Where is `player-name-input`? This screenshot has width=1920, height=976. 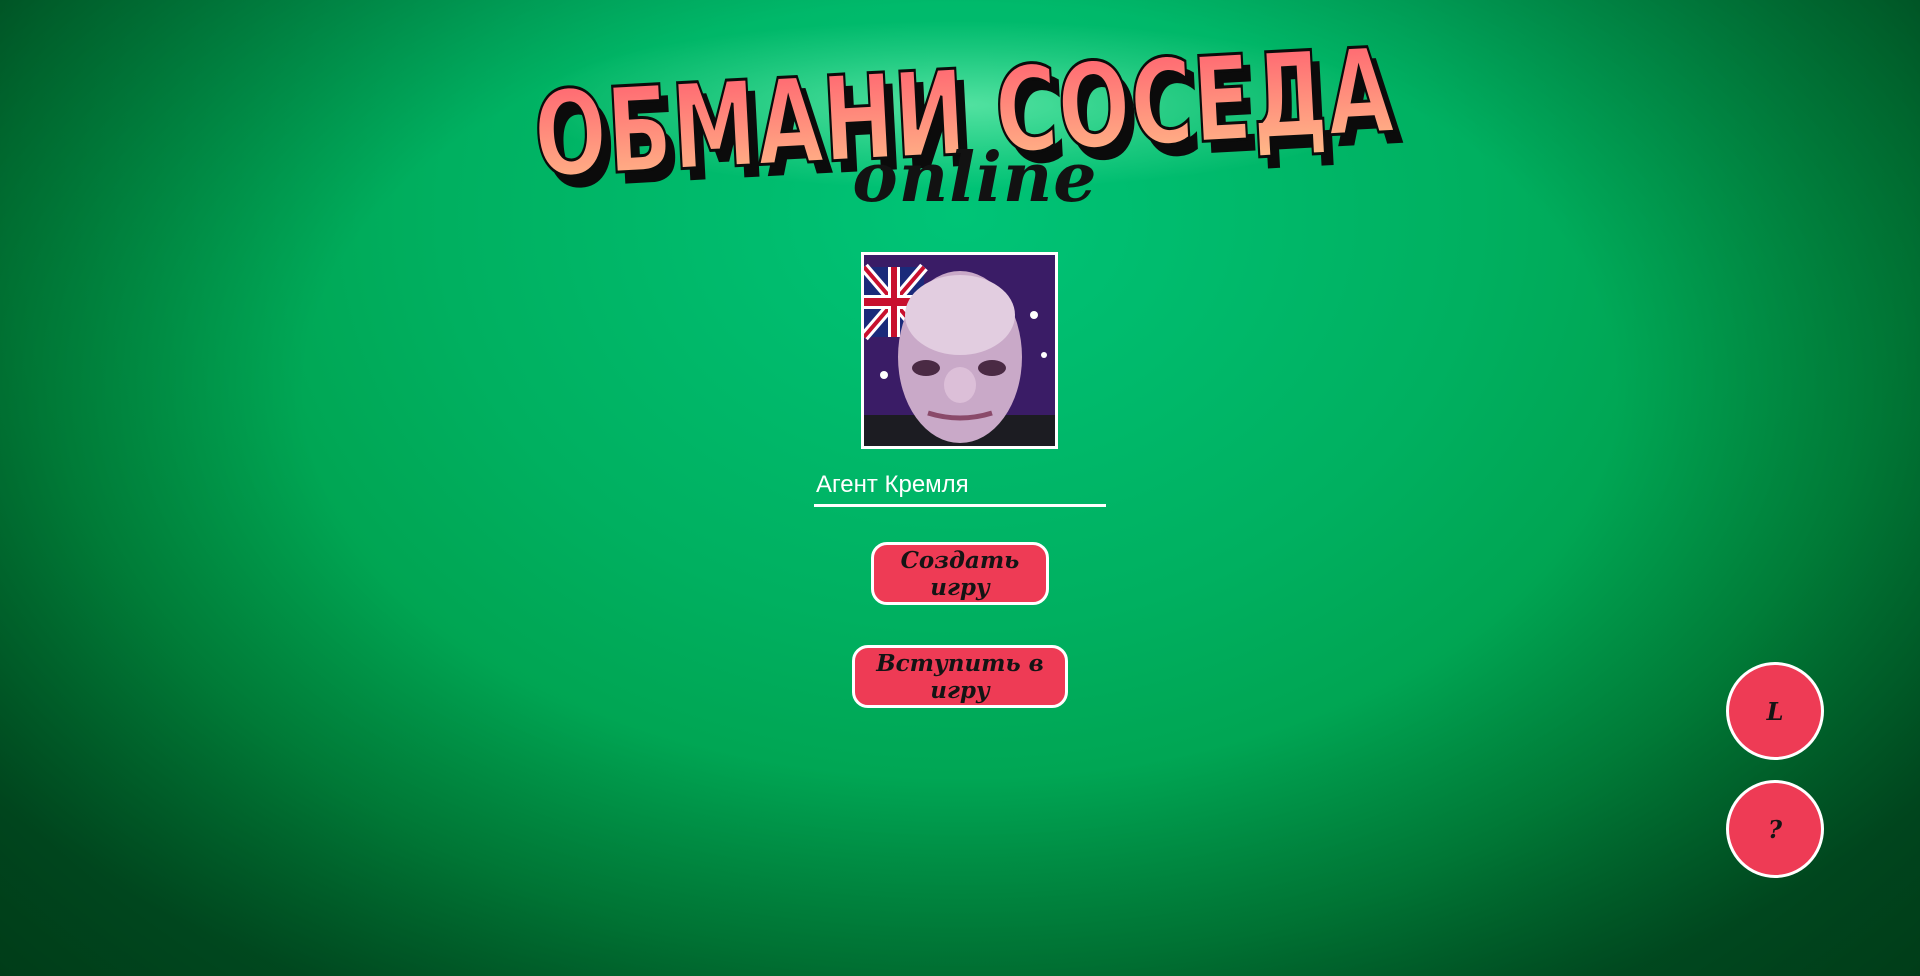 player-name-input is located at coordinates (960, 485).